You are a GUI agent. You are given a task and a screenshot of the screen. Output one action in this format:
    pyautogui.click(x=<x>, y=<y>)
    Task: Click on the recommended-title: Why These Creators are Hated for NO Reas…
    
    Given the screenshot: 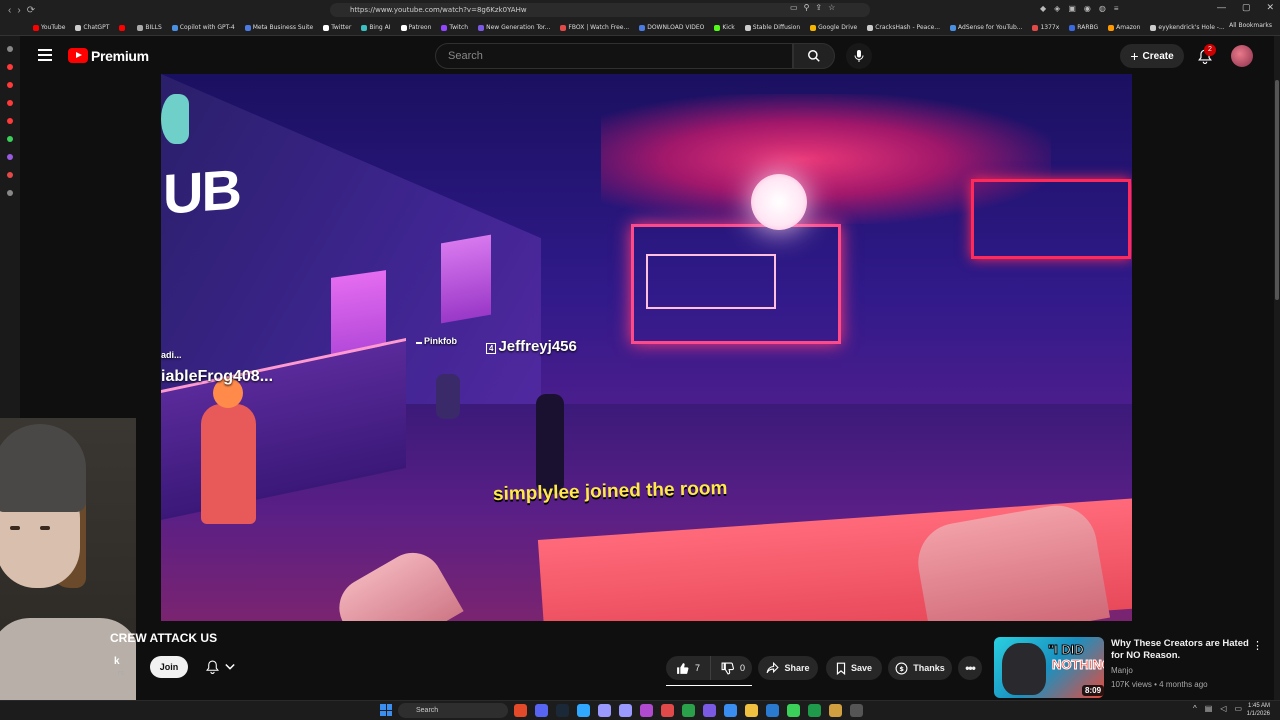 What is the action you would take?
    pyautogui.click(x=1181, y=650)
    